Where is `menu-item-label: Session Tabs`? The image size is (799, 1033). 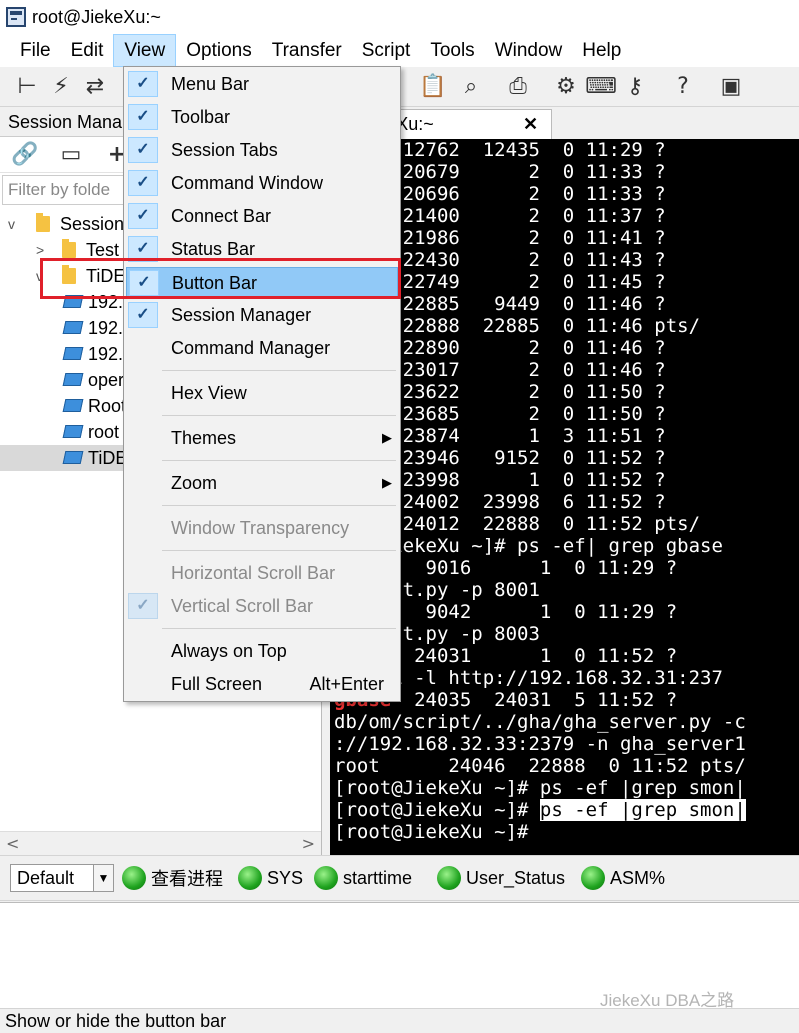 menu-item-label: Session Tabs is located at coordinates (224, 150).